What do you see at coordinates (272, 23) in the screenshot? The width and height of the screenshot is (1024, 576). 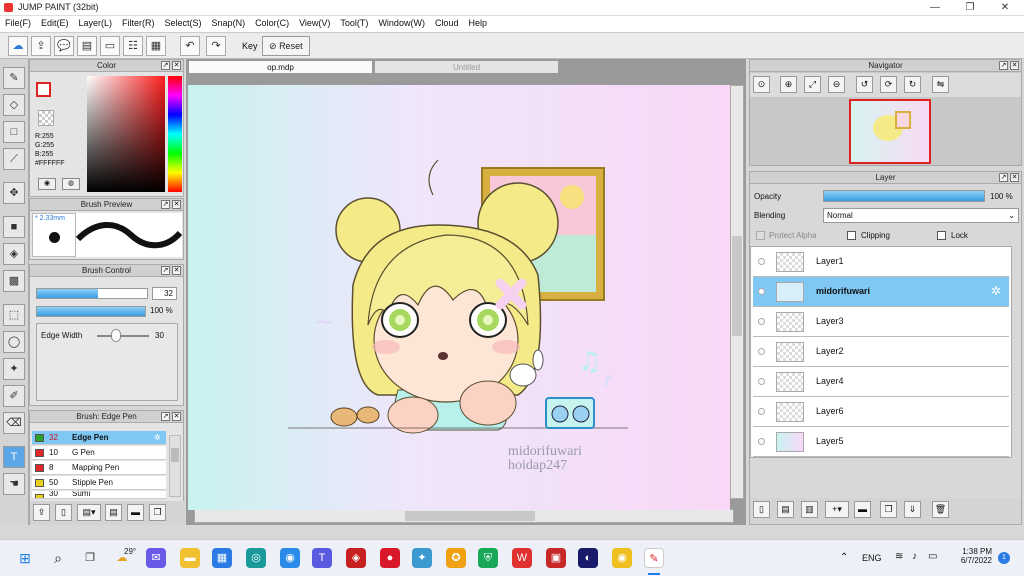 I see `menu-color: Color(C)` at bounding box center [272, 23].